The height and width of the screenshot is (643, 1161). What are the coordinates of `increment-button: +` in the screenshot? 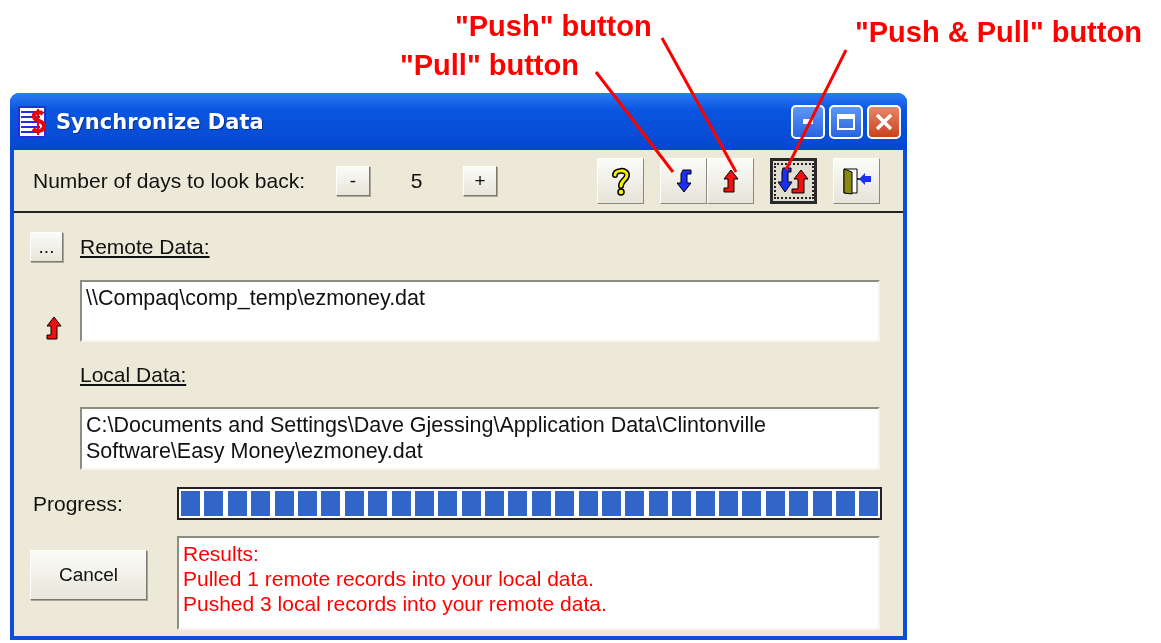 It's located at (480, 180).